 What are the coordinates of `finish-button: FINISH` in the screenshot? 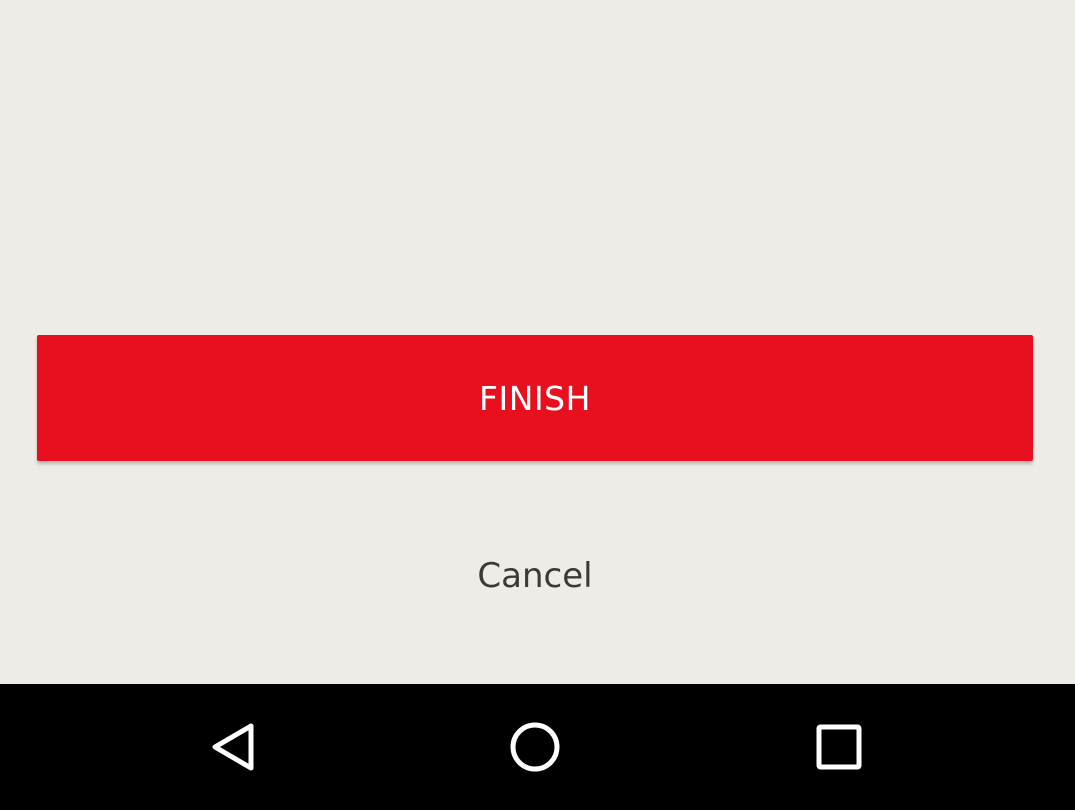 It's located at (535, 398).